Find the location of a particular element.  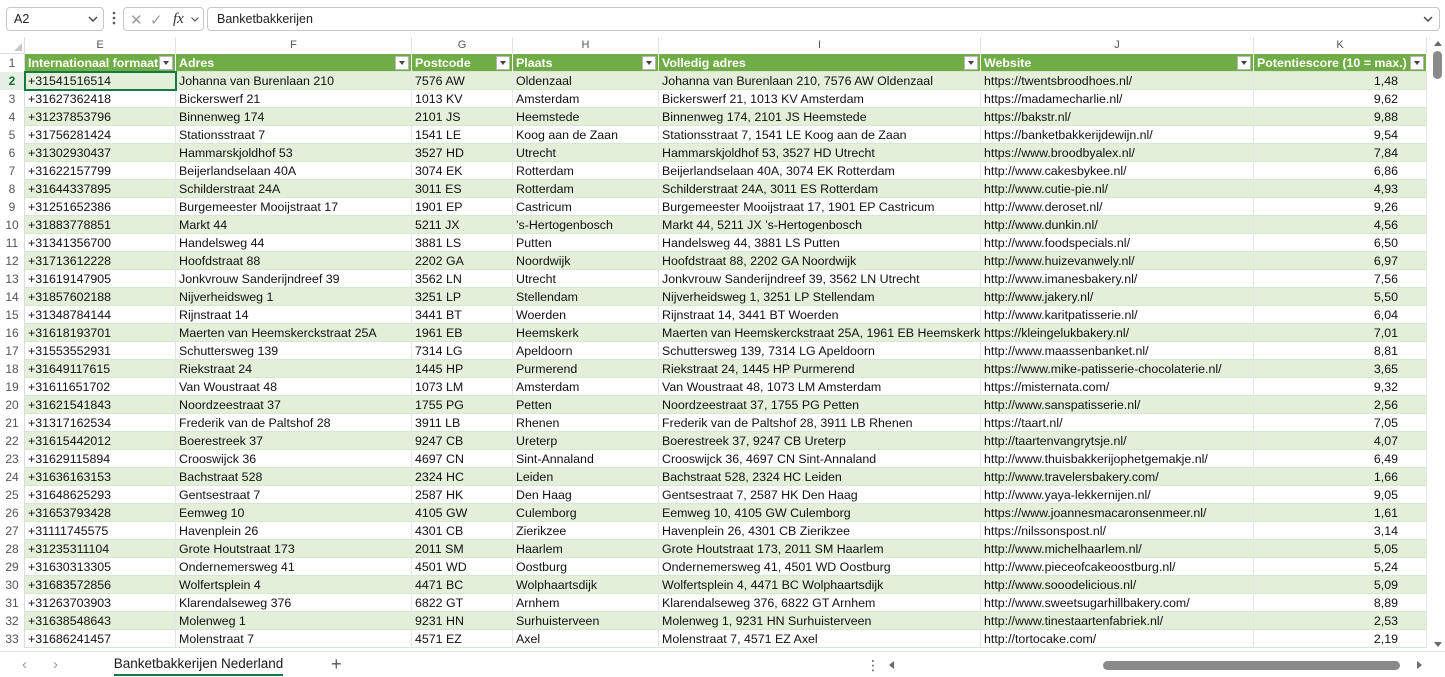

row-number: 10 is located at coordinates (12, 225).